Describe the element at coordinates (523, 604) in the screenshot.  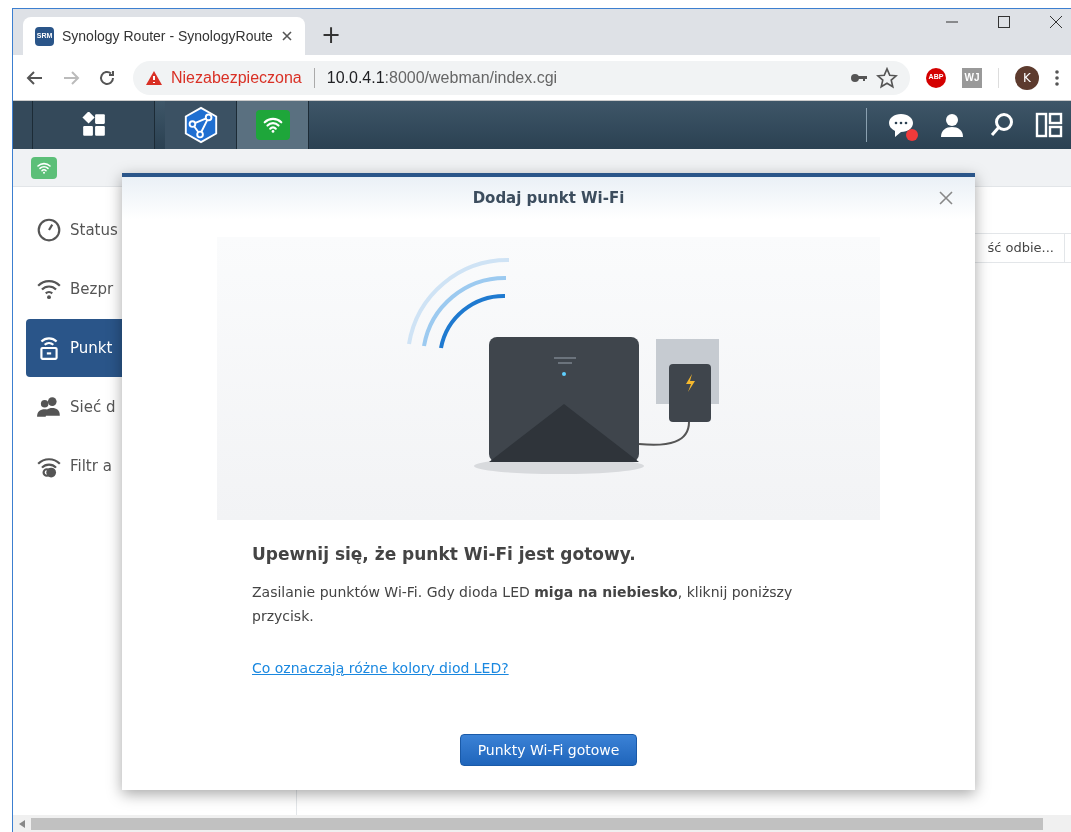
I see `description: Zasilanie punktów Wi-Fi. Gdy dioda LED miga na niebiesko, kliknij poniższy przycisk.` at that location.